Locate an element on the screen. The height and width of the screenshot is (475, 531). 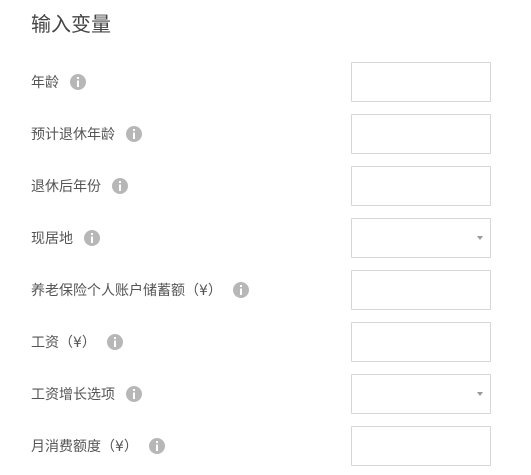
field-label: 退休后年份 is located at coordinates (66, 187).